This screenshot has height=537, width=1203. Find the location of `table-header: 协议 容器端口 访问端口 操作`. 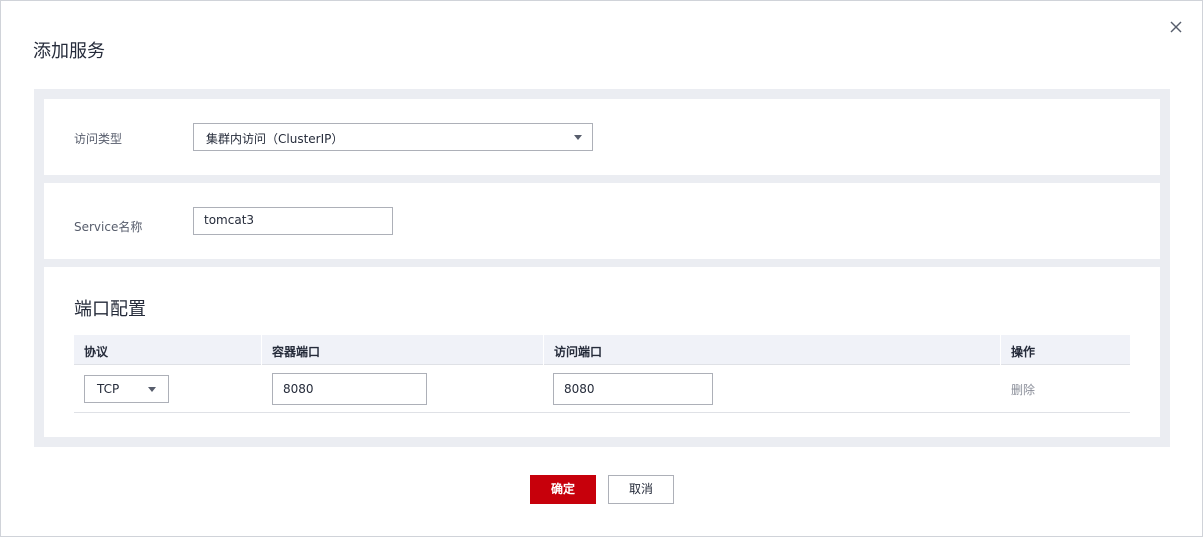

table-header: 协议 容器端口 访问端口 操作 is located at coordinates (602, 350).